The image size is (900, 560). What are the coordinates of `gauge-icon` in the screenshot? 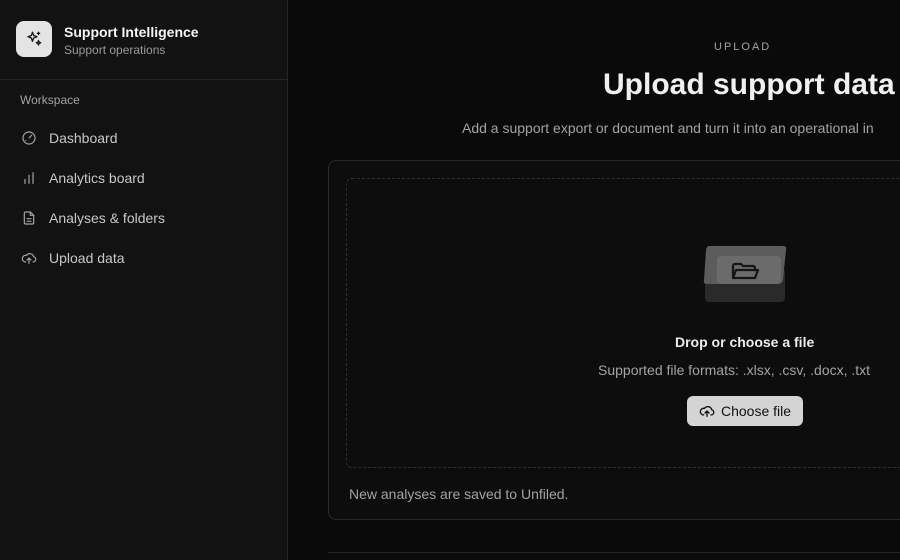 It's located at (28, 138).